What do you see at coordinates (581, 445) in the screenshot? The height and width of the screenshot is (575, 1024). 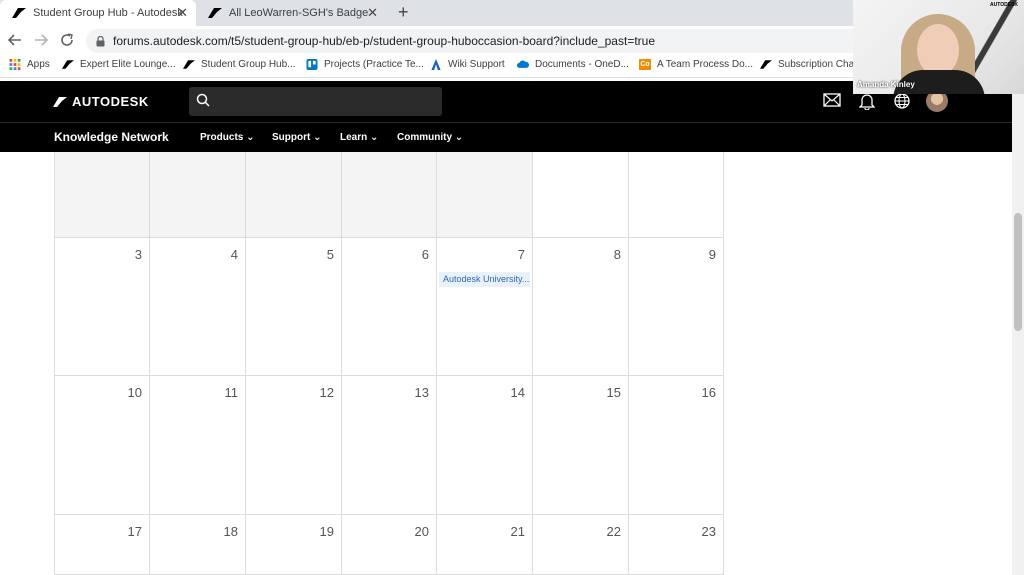 I see `calendar-day-cell: 15` at bounding box center [581, 445].